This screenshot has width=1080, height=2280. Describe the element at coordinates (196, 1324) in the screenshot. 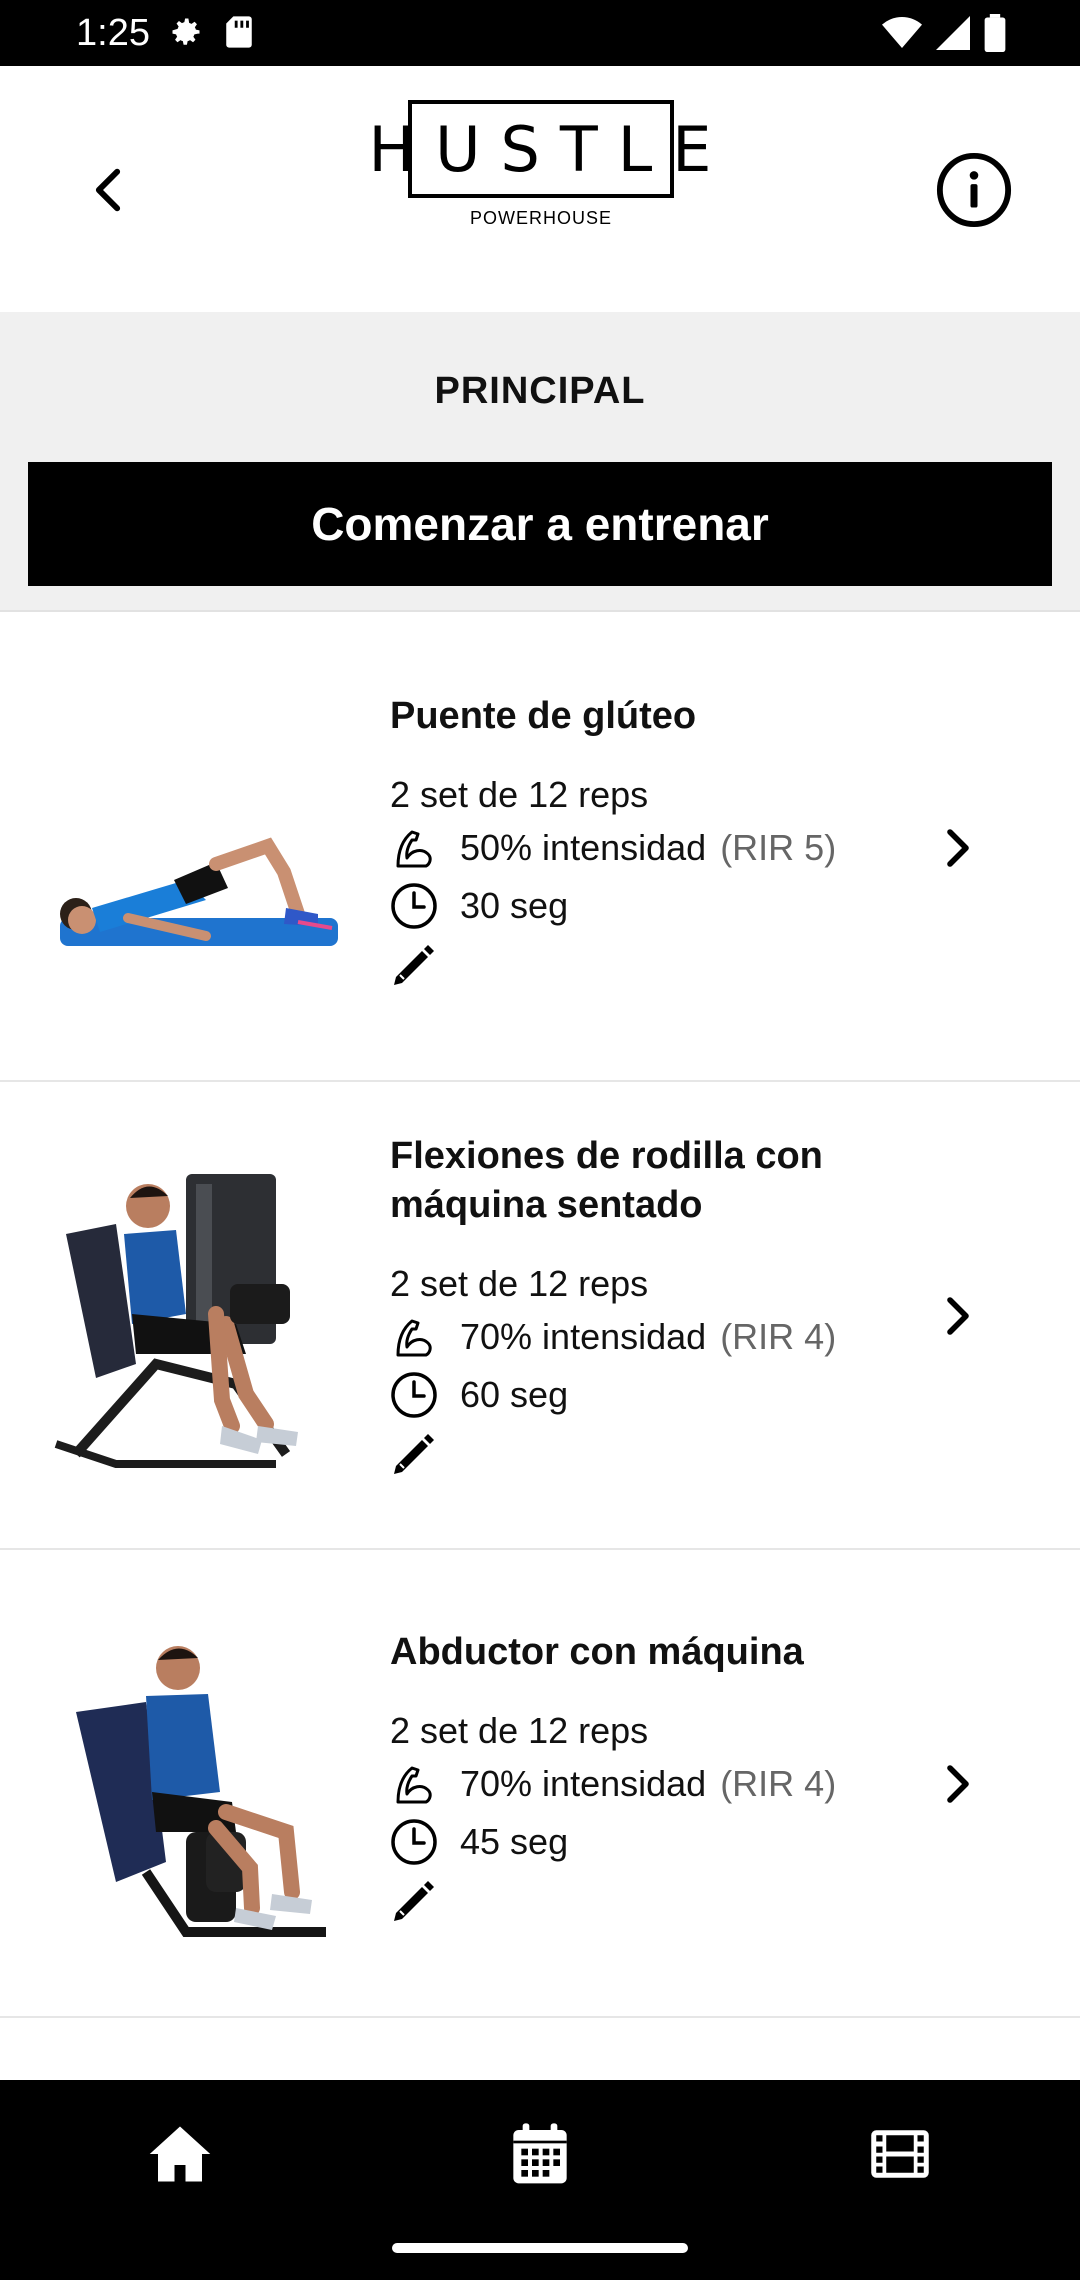

I see `exercise-image-seated-leg-curl` at that location.